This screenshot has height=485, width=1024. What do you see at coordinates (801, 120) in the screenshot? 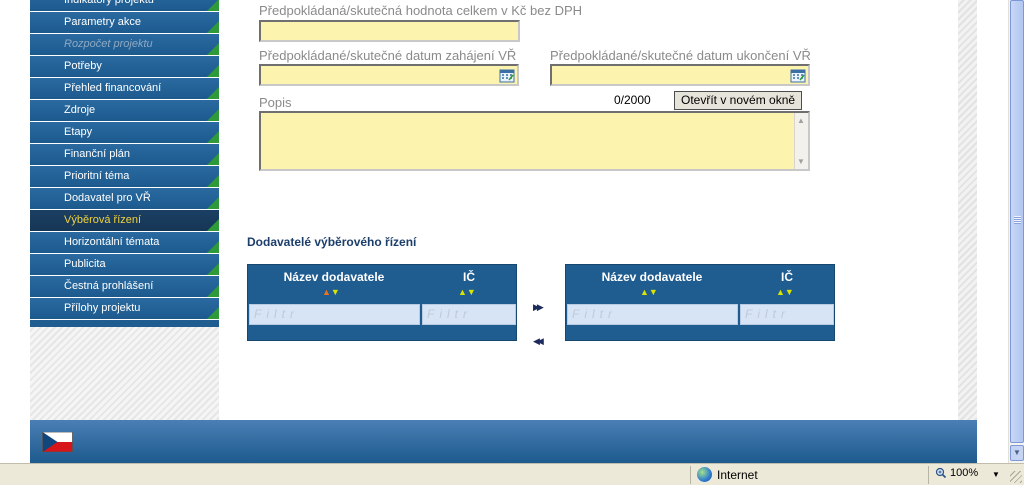
I see `scroll-up-icon: ▲` at bounding box center [801, 120].